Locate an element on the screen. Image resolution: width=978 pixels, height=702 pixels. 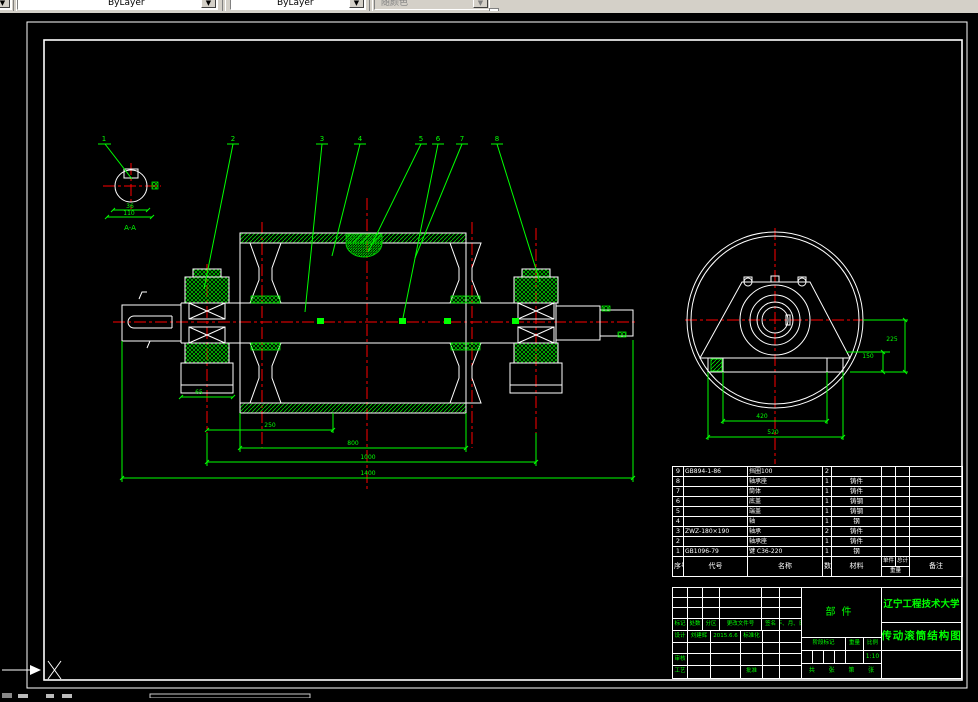
detail-view: 36 110 A-A 1 is located at coordinates (129, 183).